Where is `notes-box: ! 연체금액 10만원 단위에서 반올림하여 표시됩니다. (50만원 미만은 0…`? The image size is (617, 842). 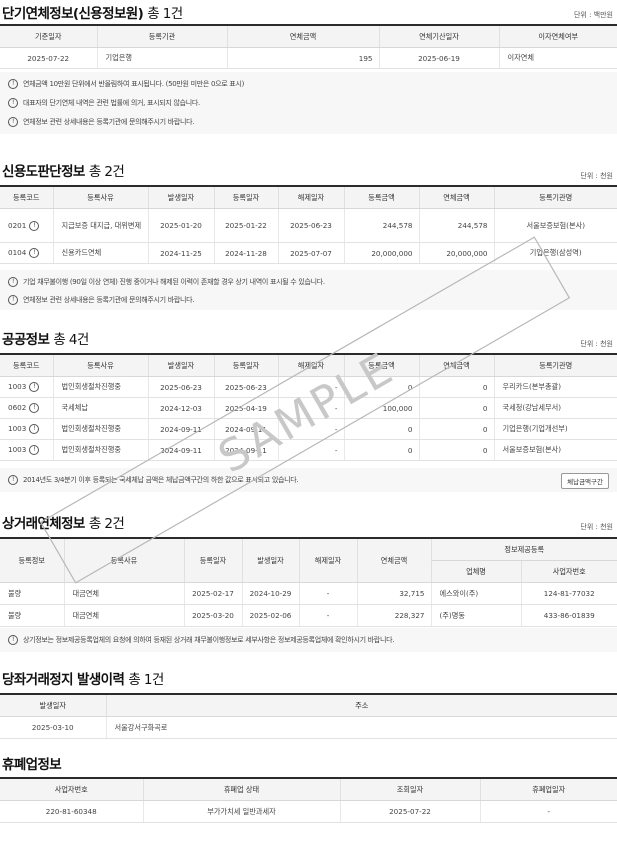 notes-box: ! 연체금액 10만원 단위에서 반올림하여 표시됩니다. (50만원 미만은 0… is located at coordinates (308, 103).